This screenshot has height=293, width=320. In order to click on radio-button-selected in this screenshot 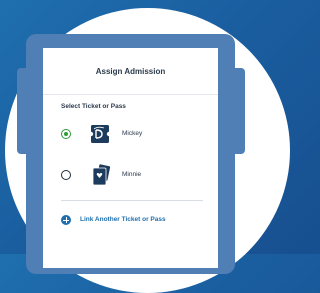, I will do `click(66, 134)`.